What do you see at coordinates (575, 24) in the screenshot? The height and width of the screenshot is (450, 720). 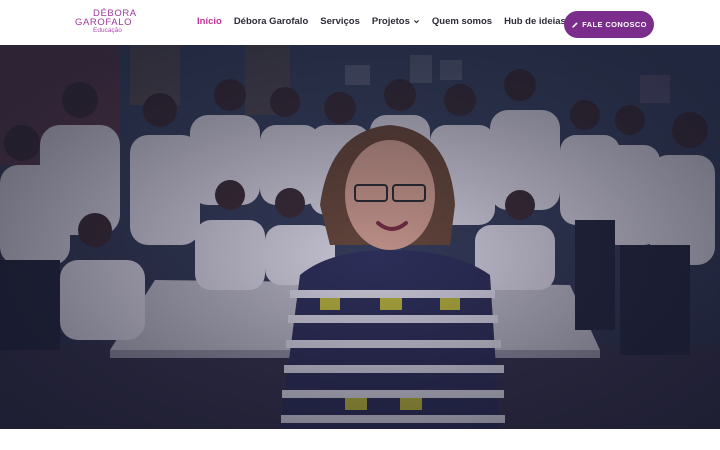 I see `pencil-icon` at bounding box center [575, 24].